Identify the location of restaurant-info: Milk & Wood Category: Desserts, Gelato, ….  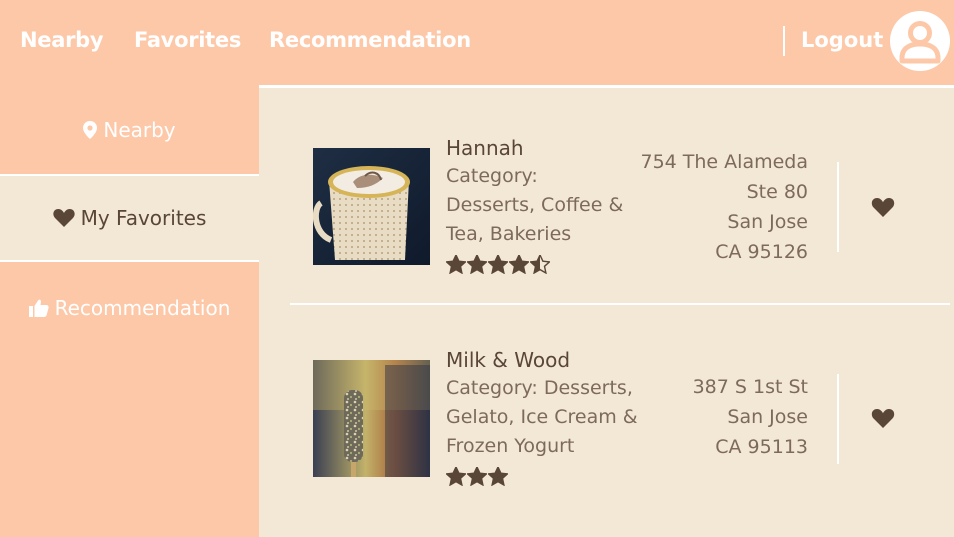
(546, 416).